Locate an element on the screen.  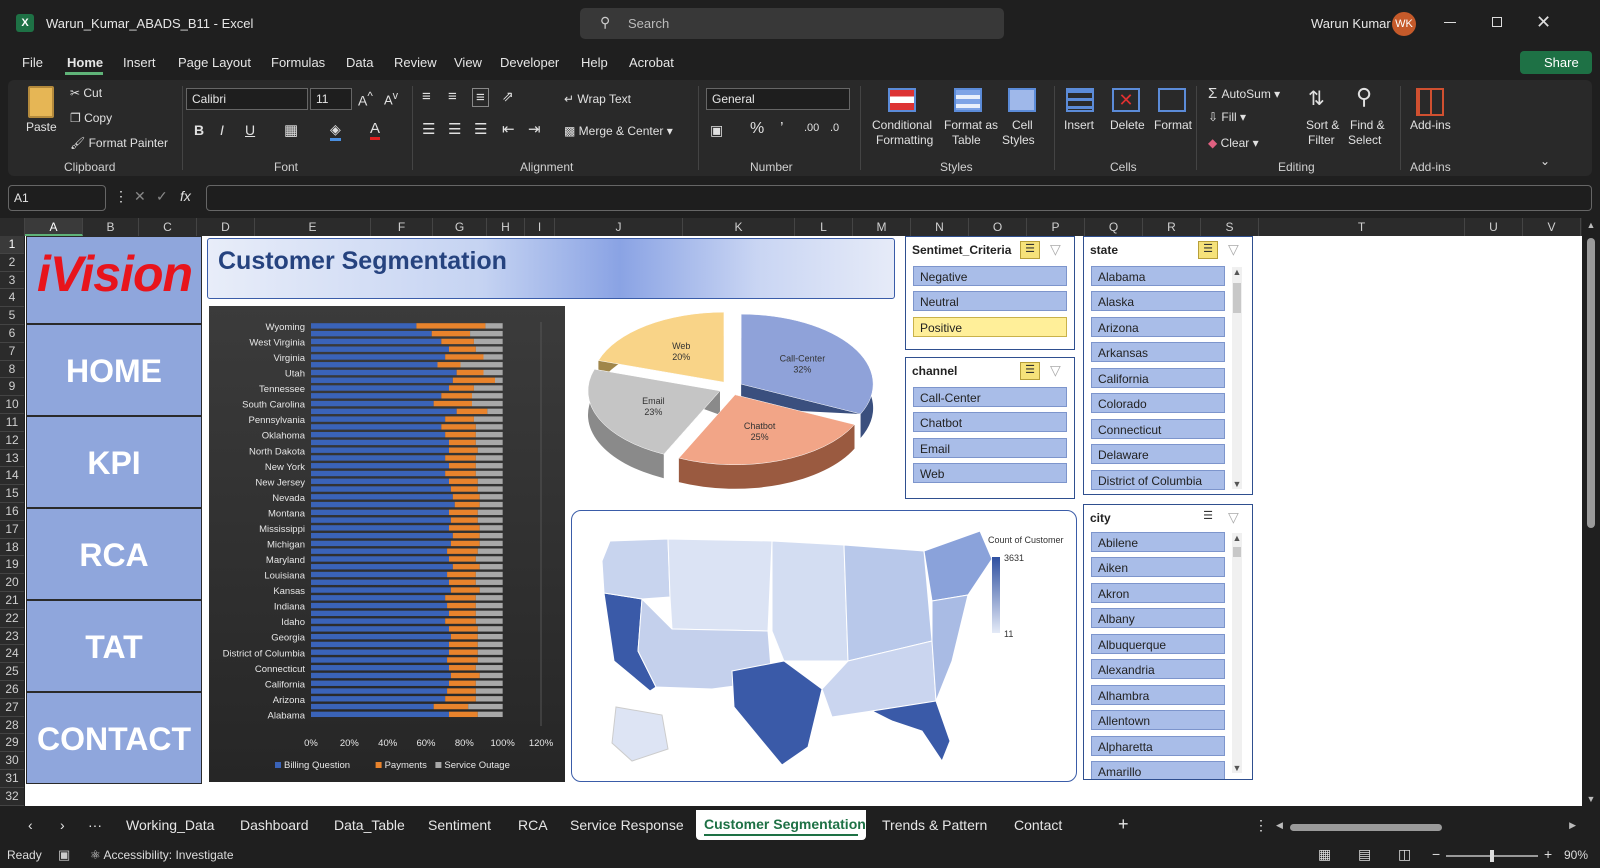
us-map-chart: Count of Customer 3631 11 is located at coordinates (824, 646).